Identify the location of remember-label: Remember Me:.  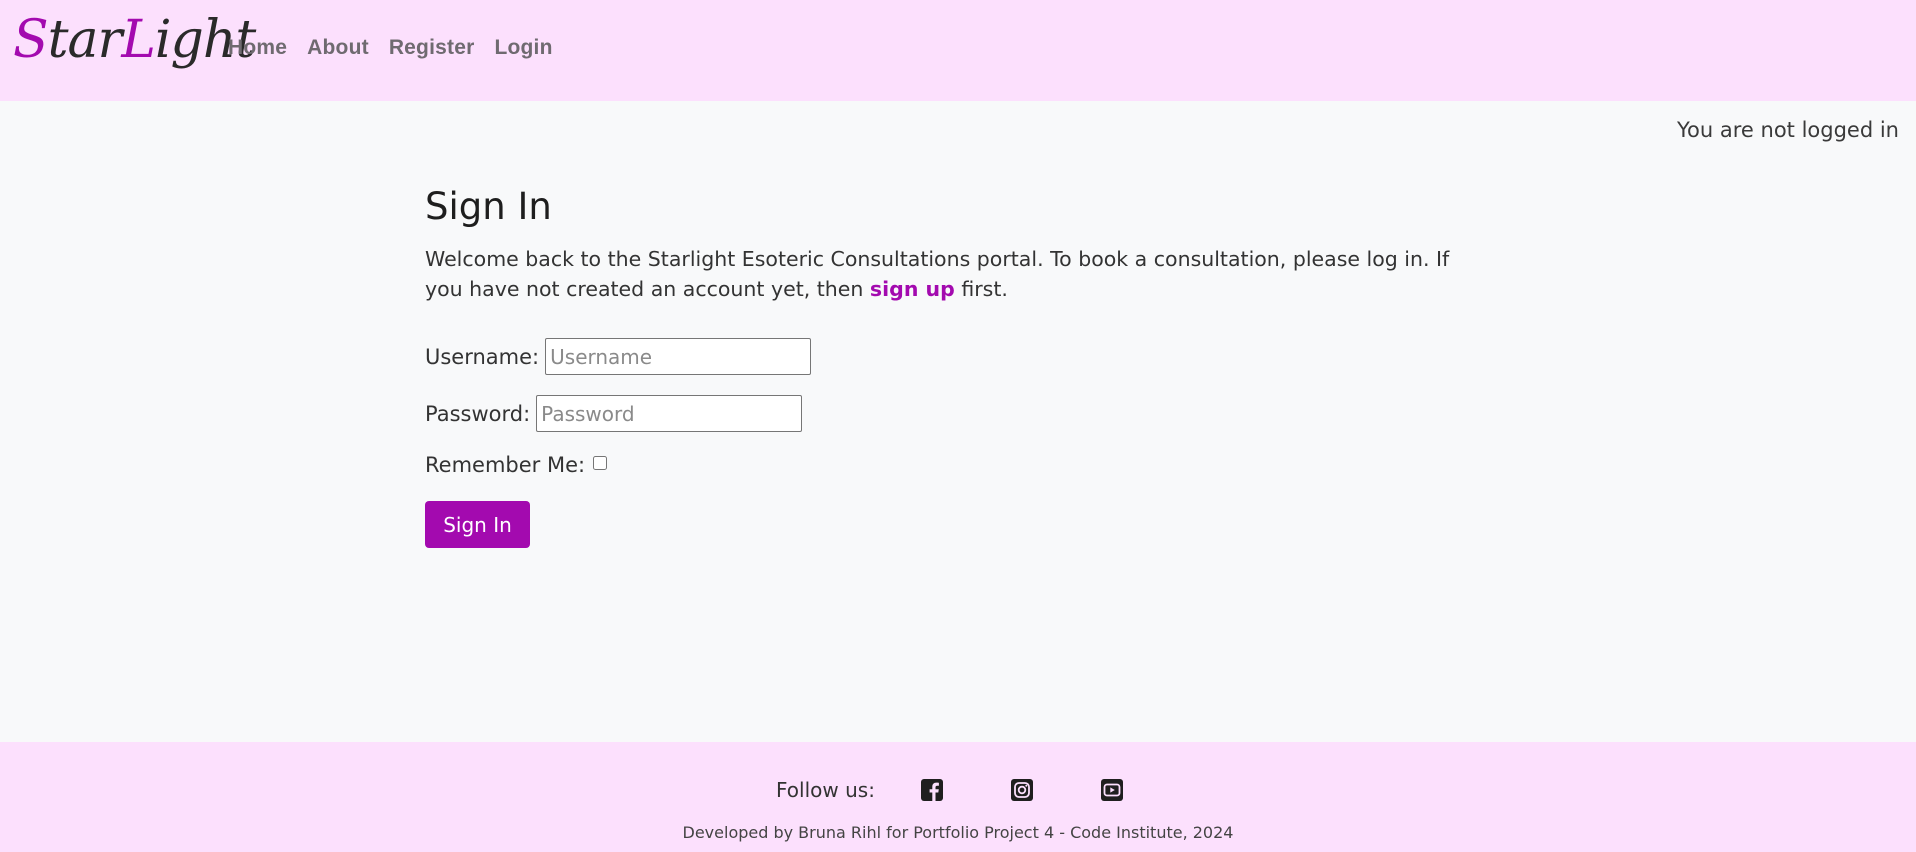
(505, 465).